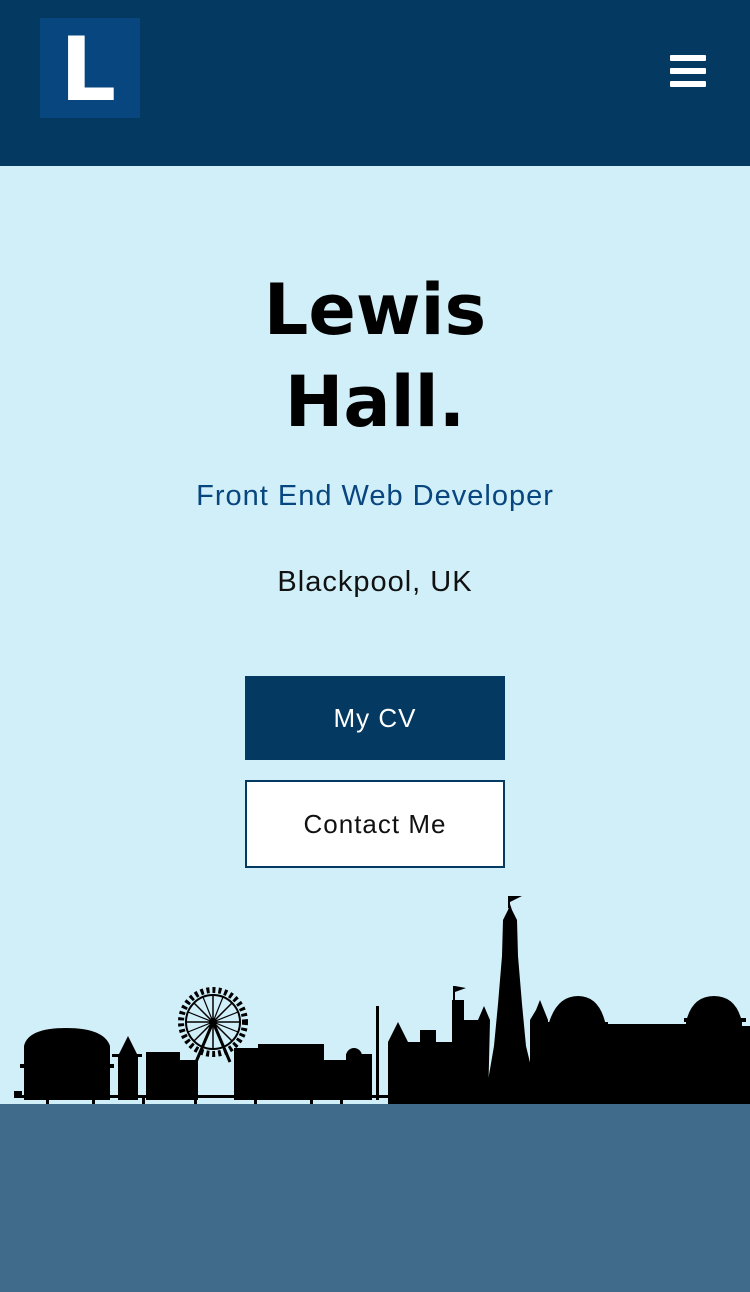  Describe the element at coordinates (375, 824) in the screenshot. I see `contact-me-button: Contact Me` at that location.